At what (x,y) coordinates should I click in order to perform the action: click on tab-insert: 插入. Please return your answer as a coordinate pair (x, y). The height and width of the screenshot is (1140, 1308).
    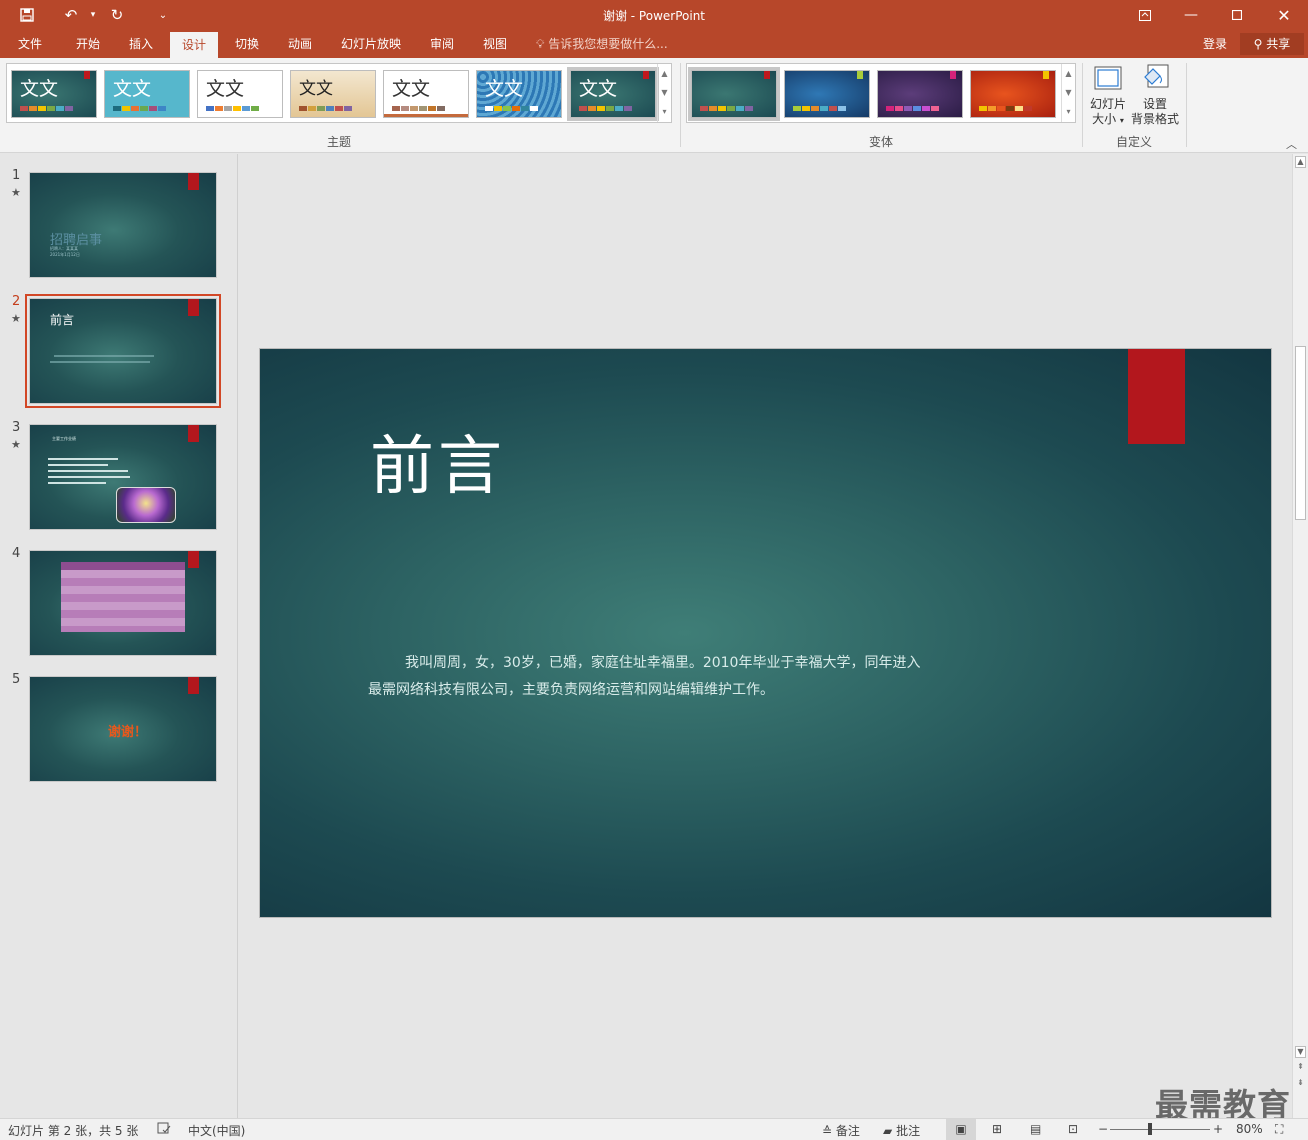
    Looking at the image, I should click on (141, 44).